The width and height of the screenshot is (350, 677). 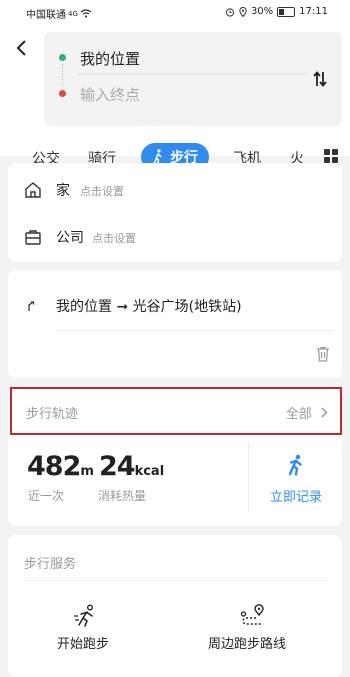 I want to click on route-turn-icon, so click(x=31, y=306).